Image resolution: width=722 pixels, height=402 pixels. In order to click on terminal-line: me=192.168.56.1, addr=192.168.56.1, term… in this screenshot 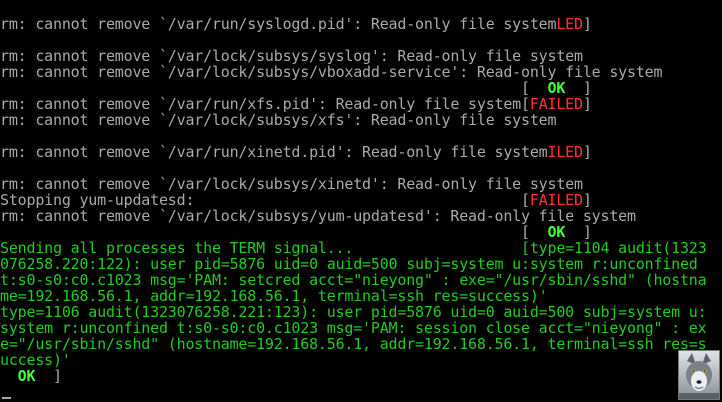, I will do `click(361, 296)`.